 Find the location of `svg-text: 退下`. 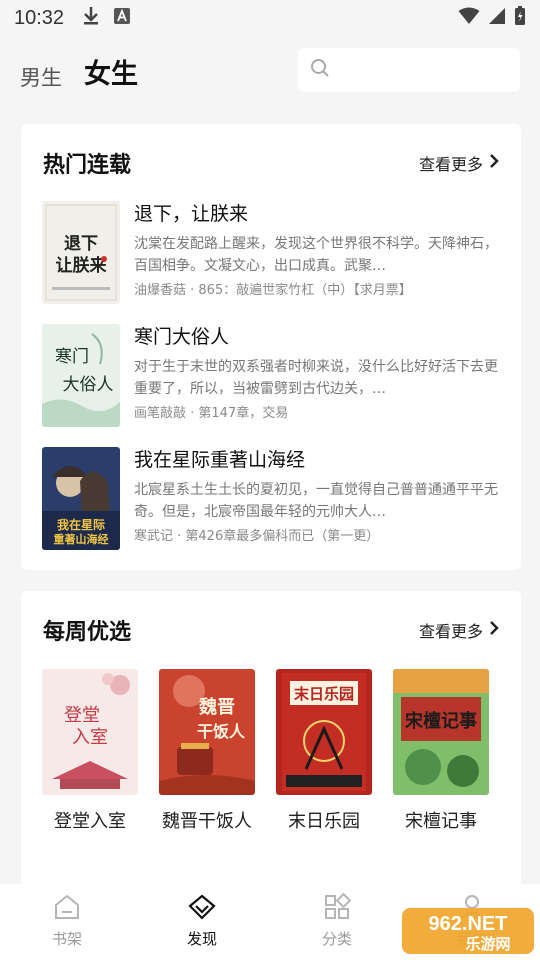

svg-text: 退下 is located at coordinates (81, 244).